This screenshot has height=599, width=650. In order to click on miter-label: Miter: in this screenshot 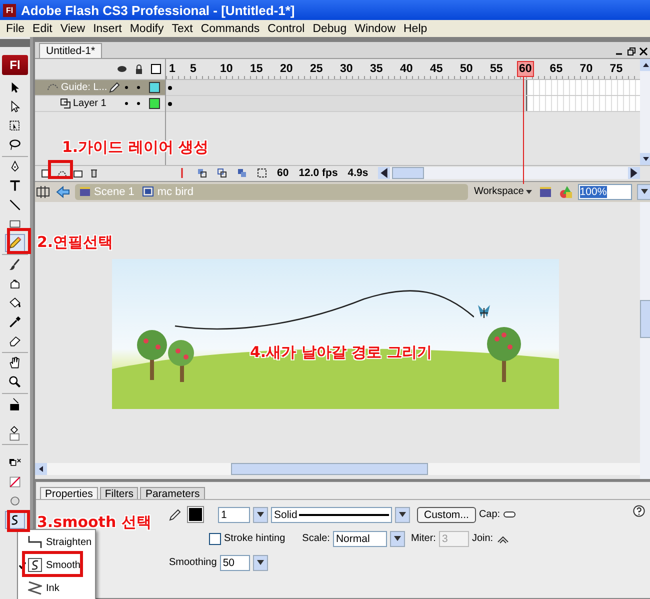, I will do `click(423, 538)`.